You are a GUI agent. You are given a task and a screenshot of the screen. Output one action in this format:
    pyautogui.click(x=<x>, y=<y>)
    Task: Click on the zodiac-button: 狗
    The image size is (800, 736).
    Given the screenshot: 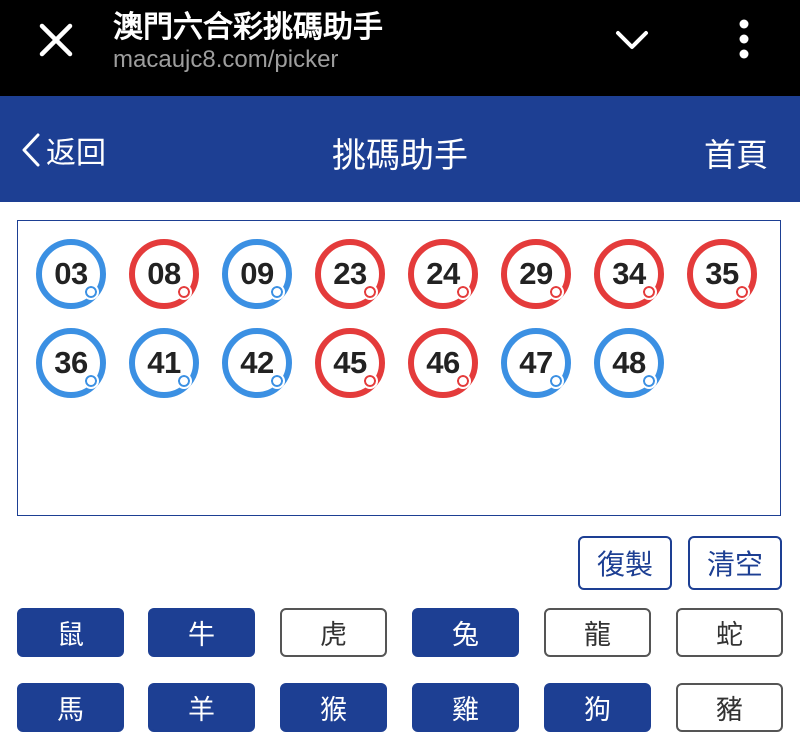 What is the action you would take?
    pyautogui.click(x=597, y=707)
    